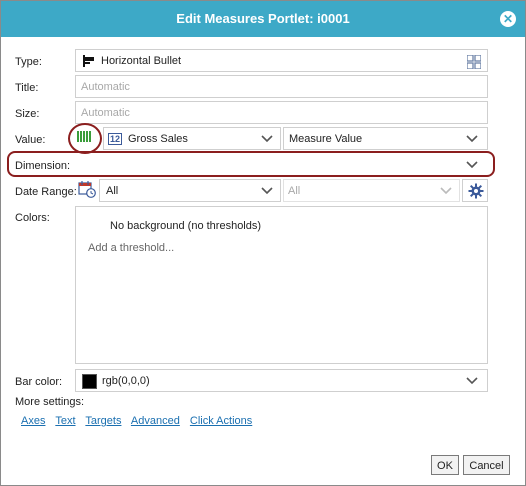  I want to click on title-label: Title:, so click(27, 88).